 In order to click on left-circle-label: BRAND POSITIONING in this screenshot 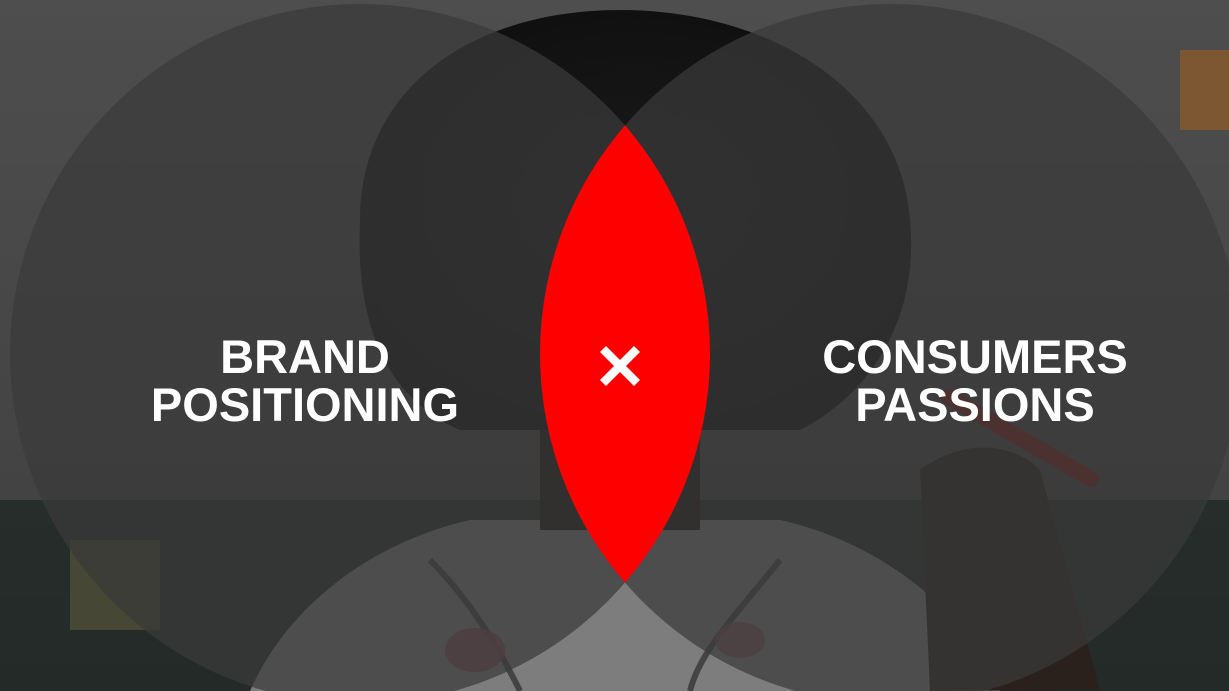, I will do `click(305, 381)`.